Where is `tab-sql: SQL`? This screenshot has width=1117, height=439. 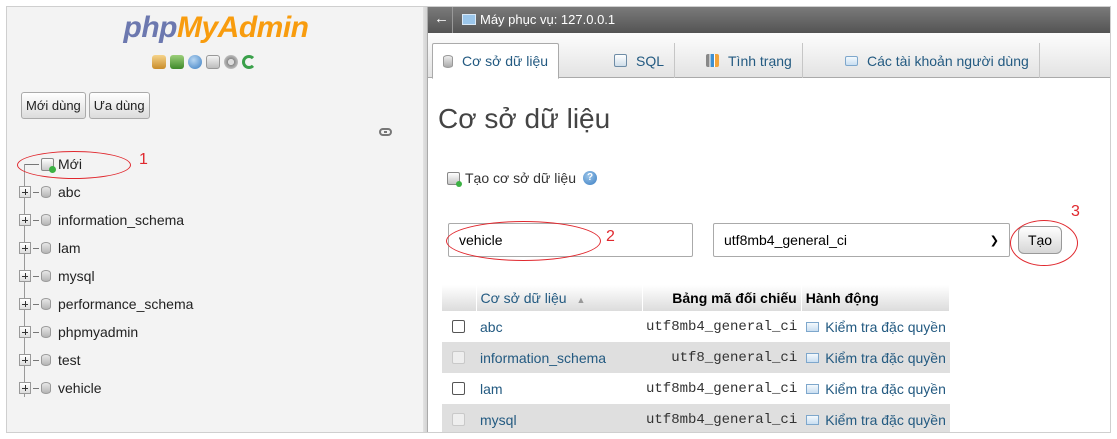 tab-sql: SQL is located at coordinates (640, 60).